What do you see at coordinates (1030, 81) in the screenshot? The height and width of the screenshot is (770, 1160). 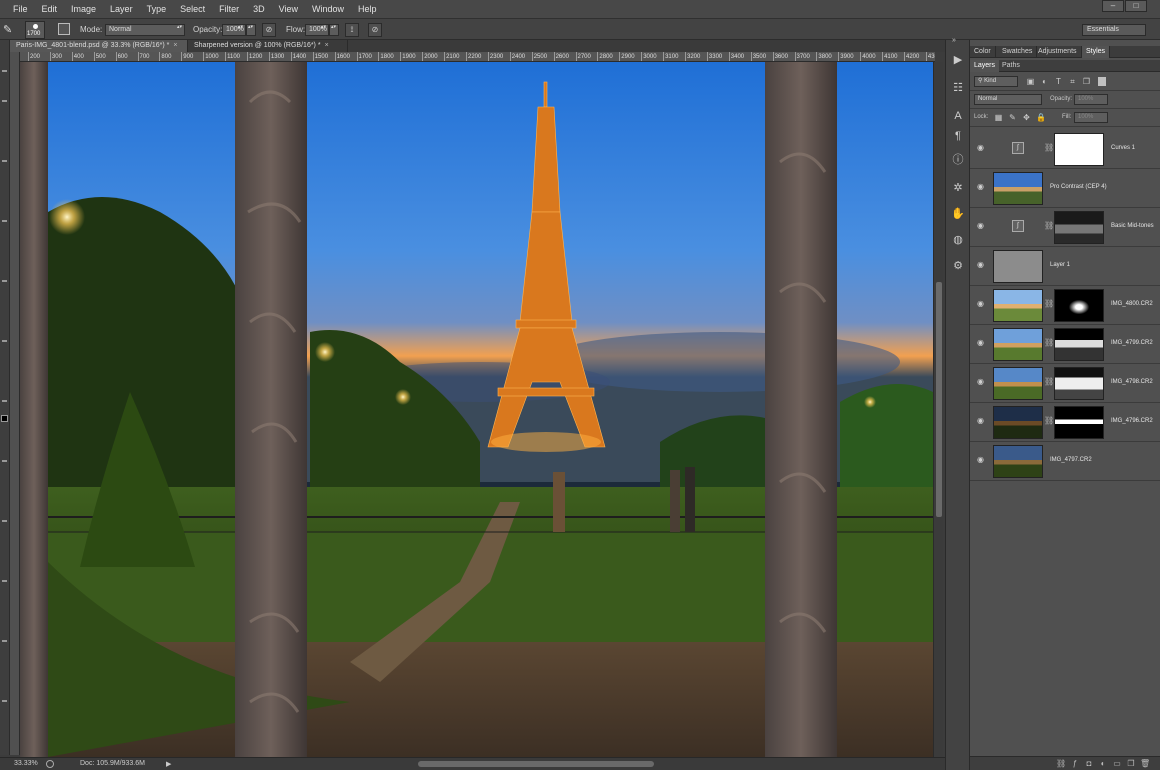 I see `filter-pixel-icon: ▣` at bounding box center [1030, 81].